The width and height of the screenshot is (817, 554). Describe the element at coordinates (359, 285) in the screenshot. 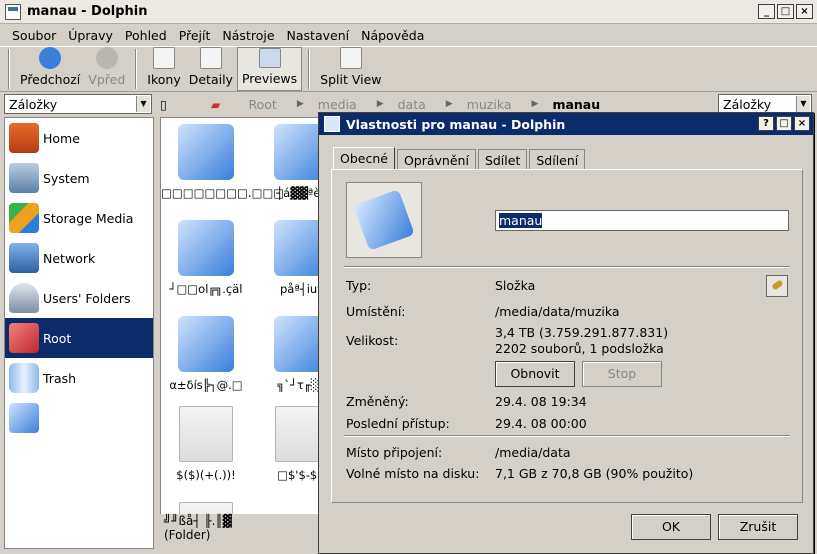

I see `type-label: Typ:` at that location.